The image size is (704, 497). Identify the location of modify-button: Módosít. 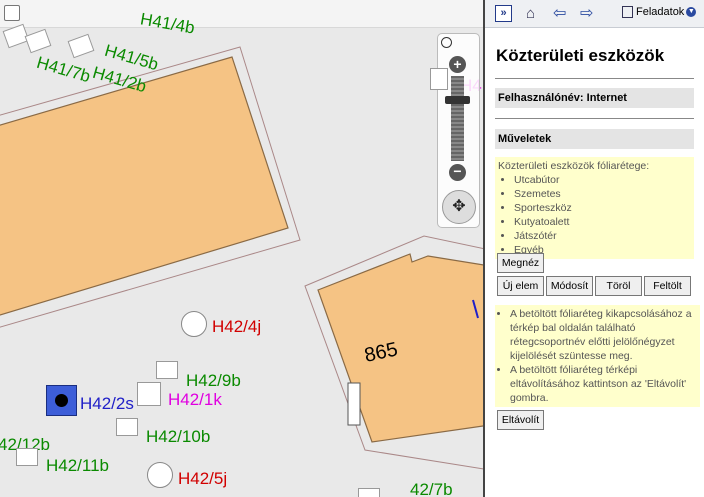
(569, 286).